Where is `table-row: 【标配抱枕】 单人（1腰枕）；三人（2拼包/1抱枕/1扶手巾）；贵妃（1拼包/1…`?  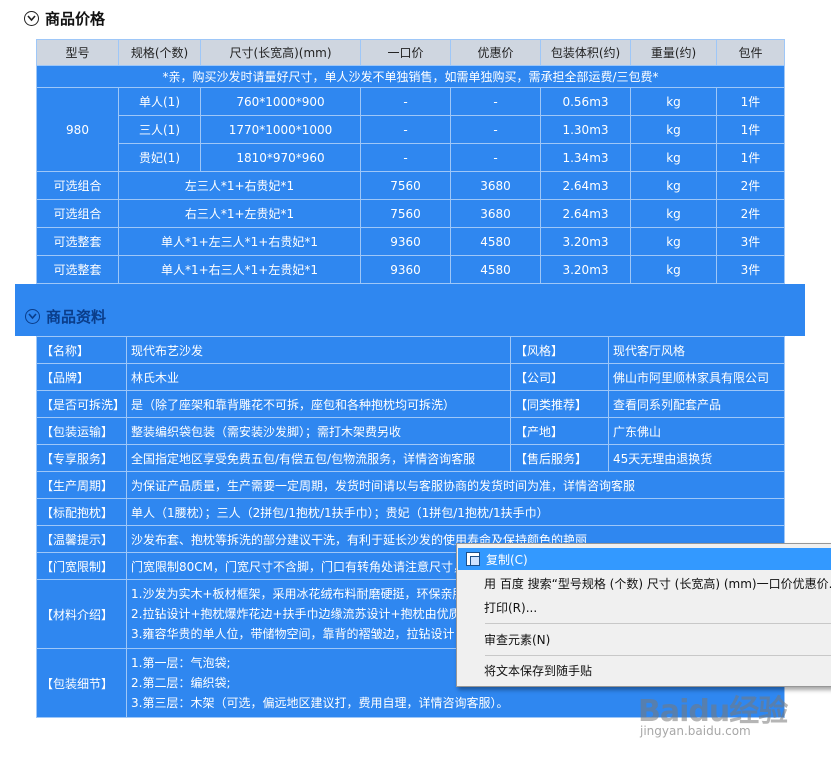
table-row: 【标配抱枕】 单人（1腰枕）；三人（2拼包/1抱枕/1扶手巾）；贵妃（1拼包/1… is located at coordinates (410, 512).